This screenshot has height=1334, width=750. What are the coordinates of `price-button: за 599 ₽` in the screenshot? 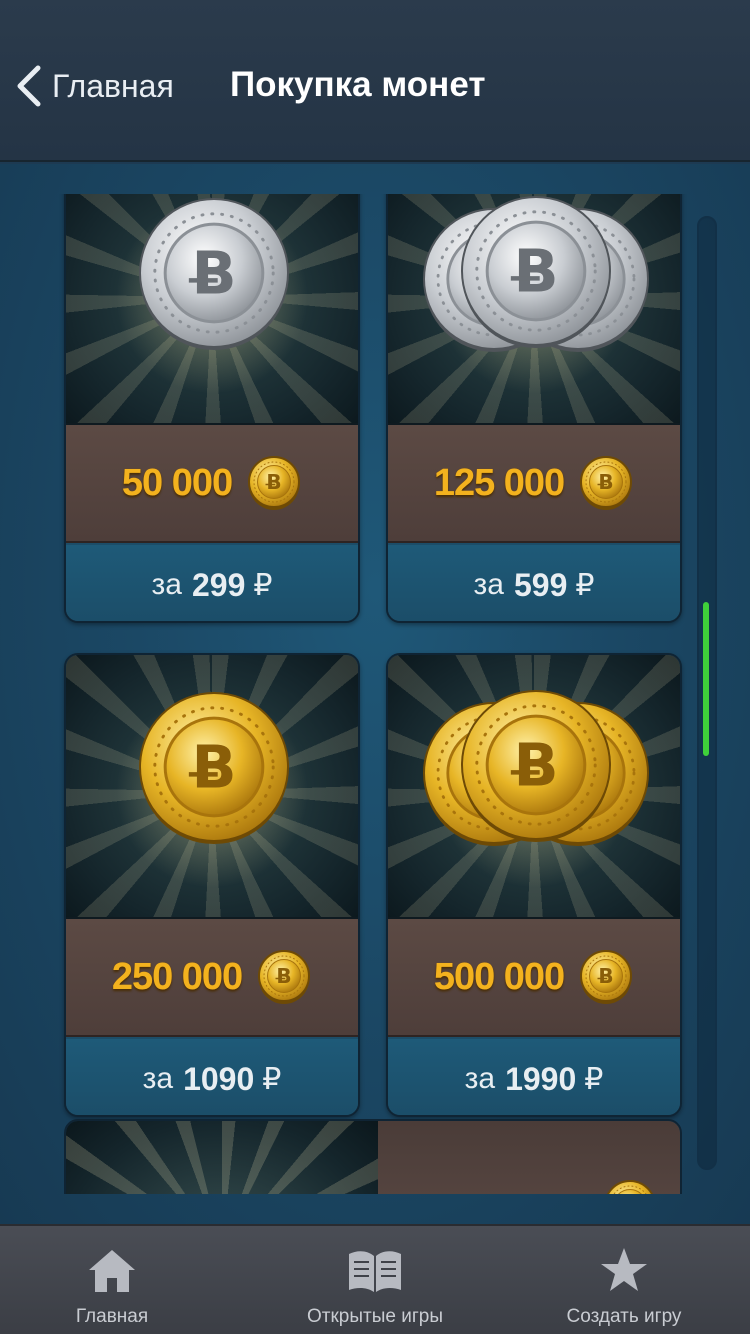 It's located at (534, 583).